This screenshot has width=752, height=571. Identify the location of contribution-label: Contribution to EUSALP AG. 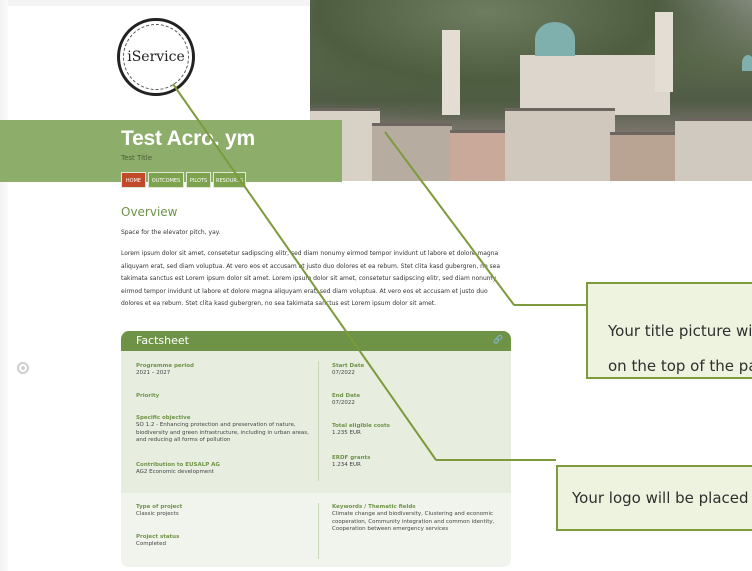
(178, 465).